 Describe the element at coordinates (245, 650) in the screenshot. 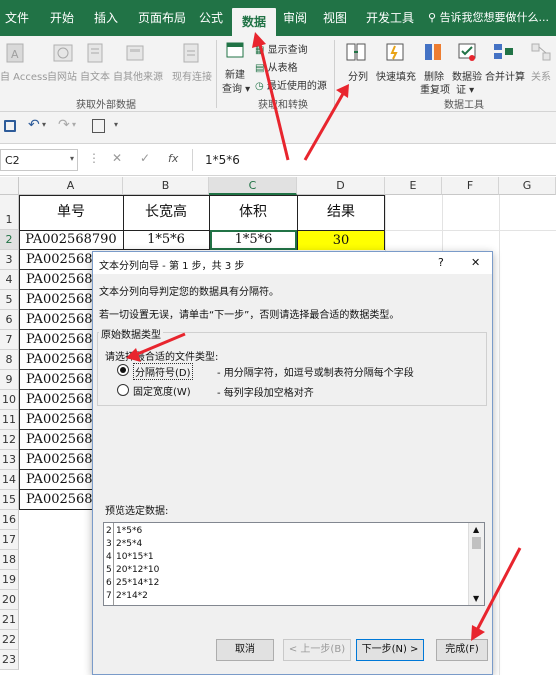

I see `cancel-button: 取消` at that location.